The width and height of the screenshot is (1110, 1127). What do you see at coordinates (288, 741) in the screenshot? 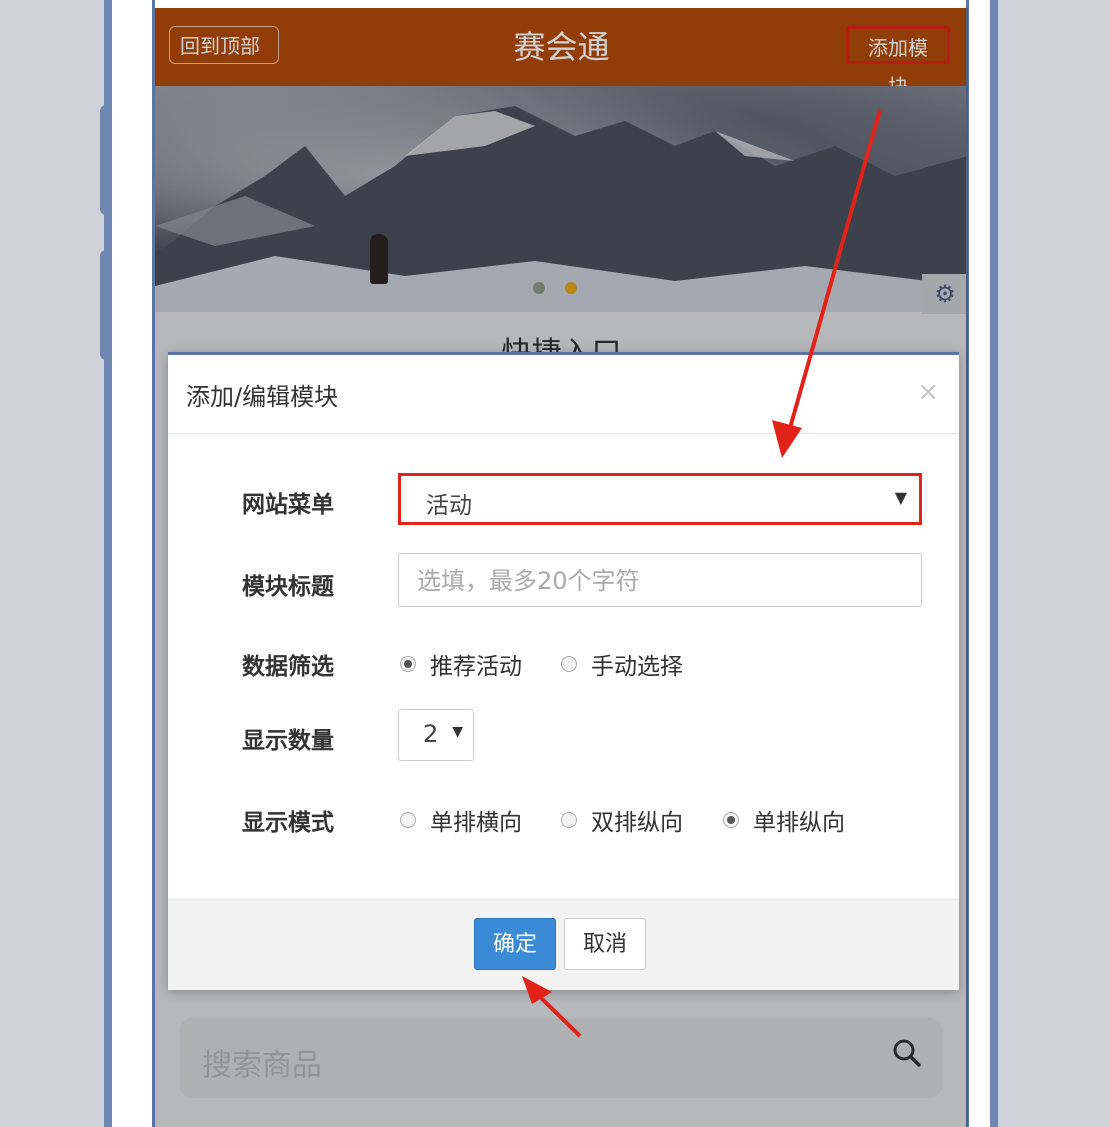
I see `count-label: 显示数量` at bounding box center [288, 741].